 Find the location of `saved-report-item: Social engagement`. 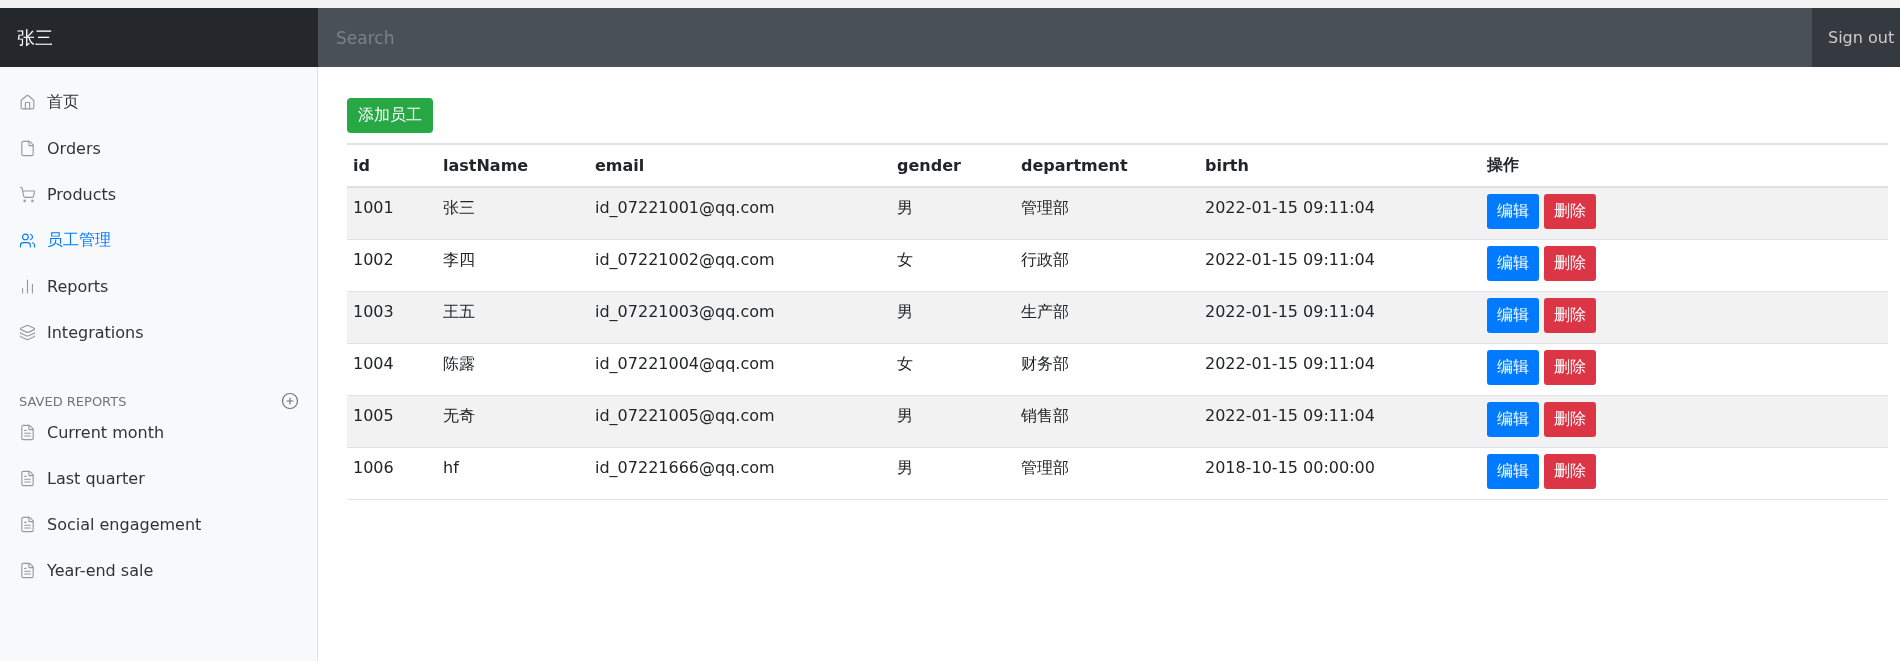

saved-report-item: Social engagement is located at coordinates (158, 524).